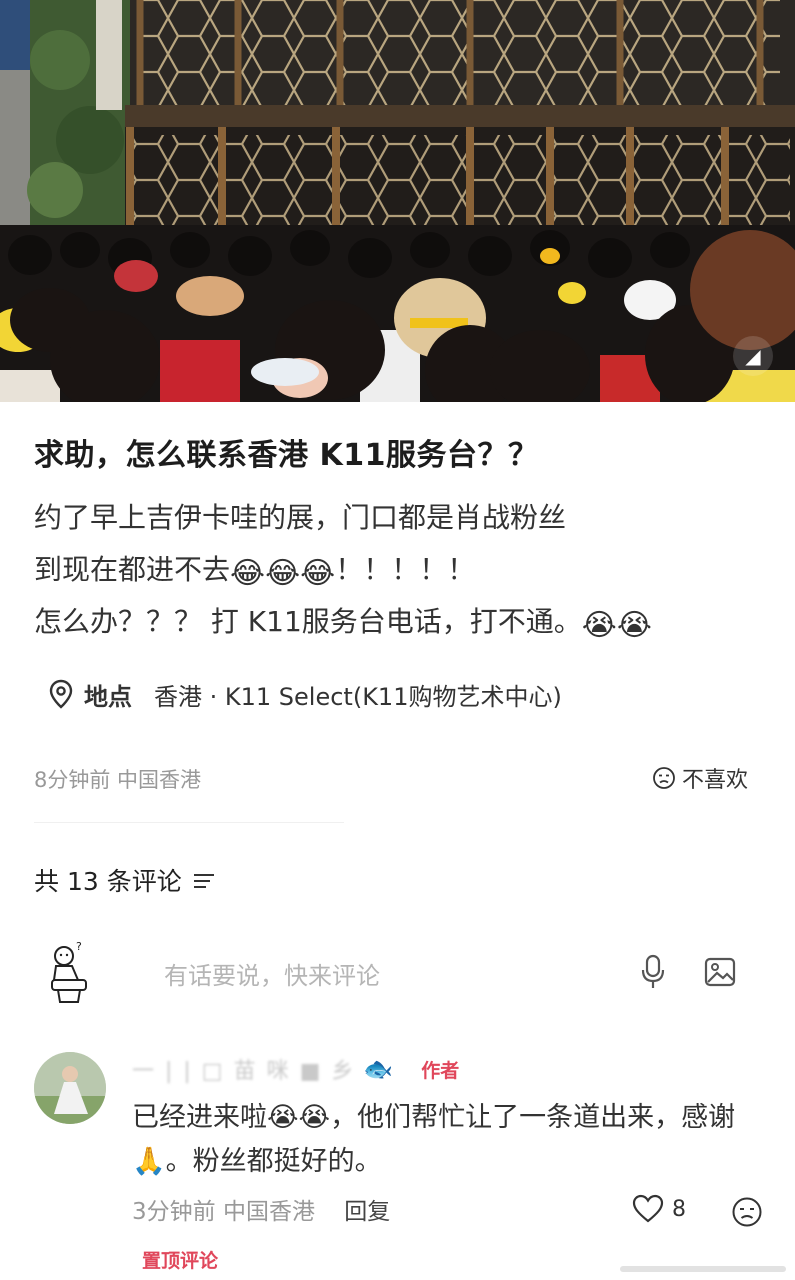 Image resolution: width=795 pixels, height=1280 pixels. Describe the element at coordinates (434, 1139) in the screenshot. I see `comment-text: 已经进来啦😭😭，他们帮忙让了一条道出来，感谢🙏。粉丝都挺好的。` at that location.